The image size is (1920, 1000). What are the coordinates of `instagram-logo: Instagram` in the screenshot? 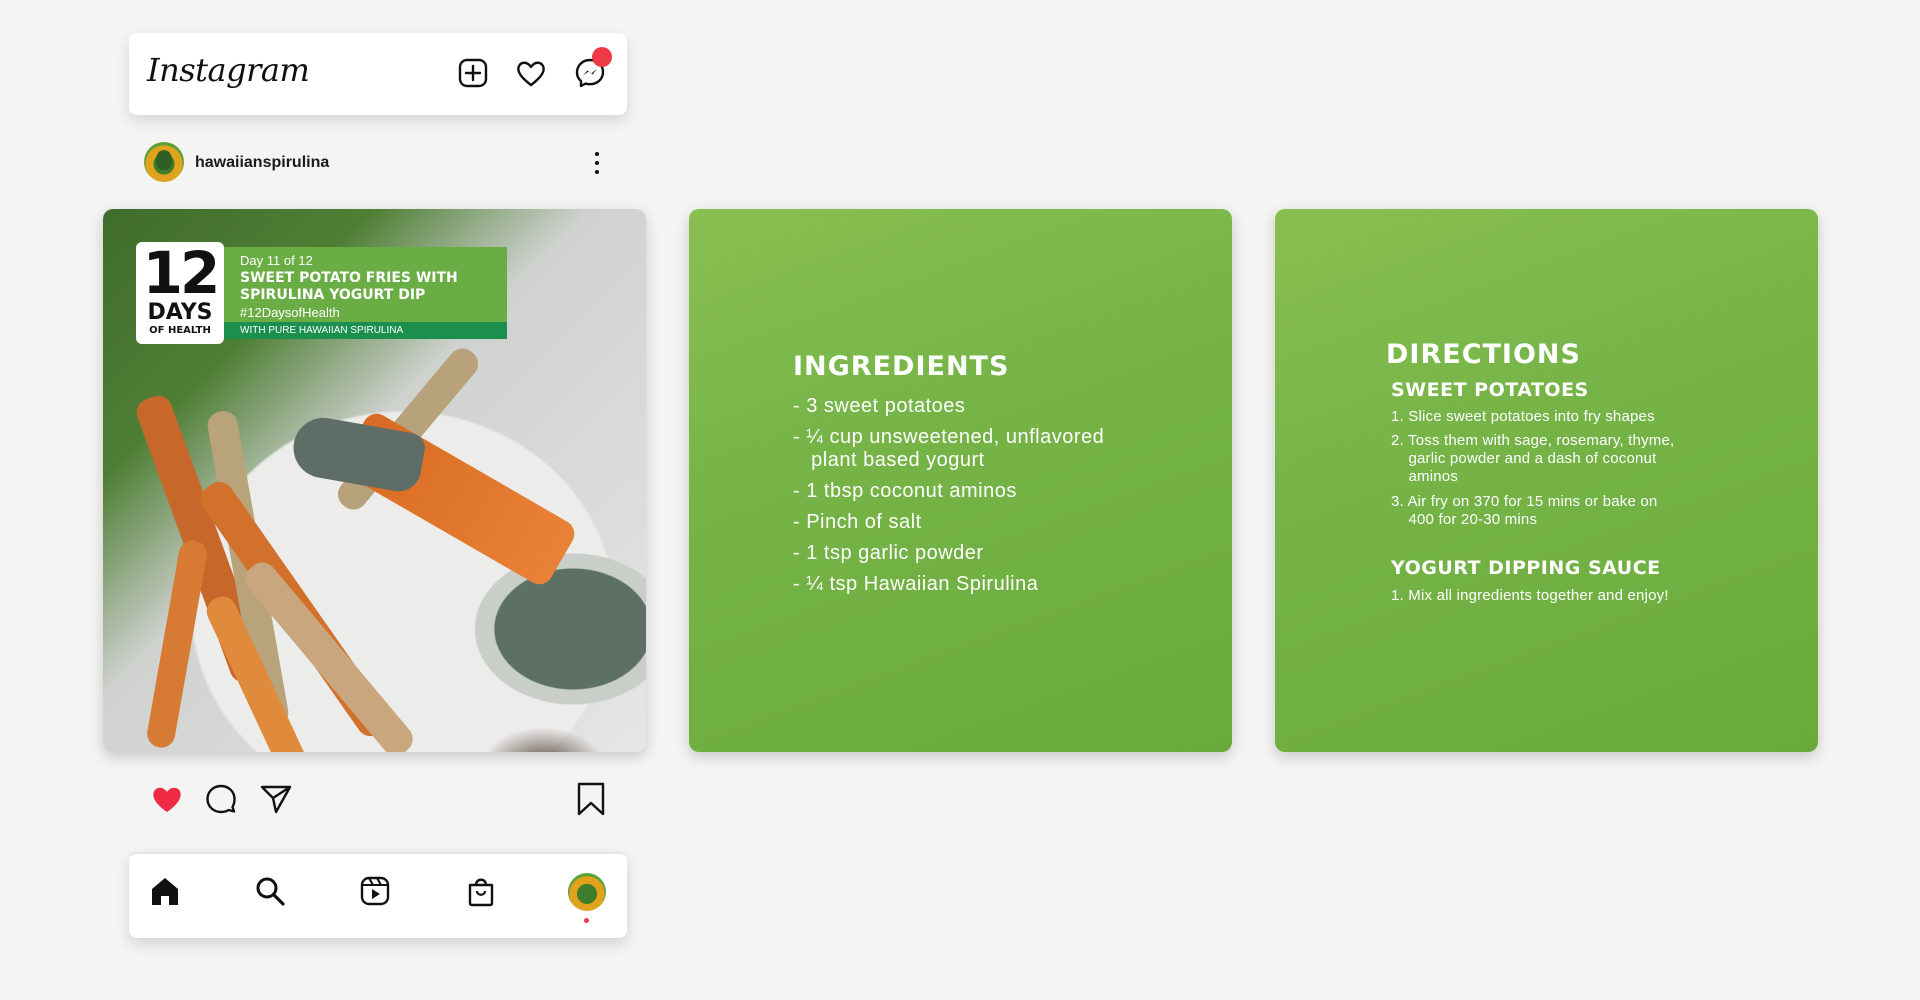 It's located at (228, 70).